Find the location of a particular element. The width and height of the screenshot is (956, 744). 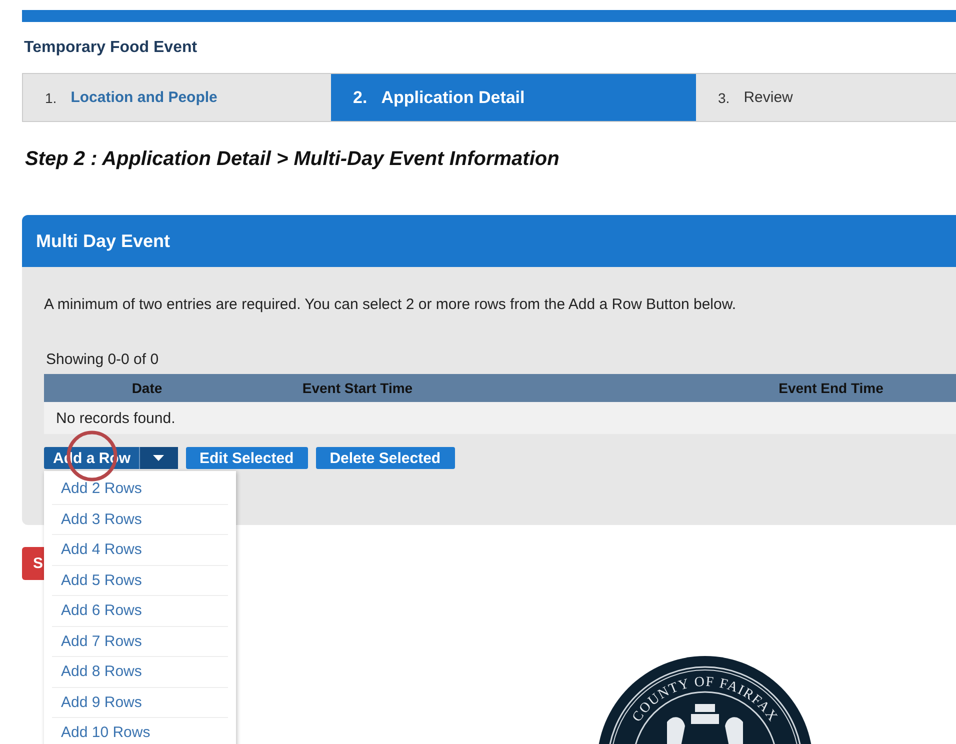

caret-icon is located at coordinates (158, 458).